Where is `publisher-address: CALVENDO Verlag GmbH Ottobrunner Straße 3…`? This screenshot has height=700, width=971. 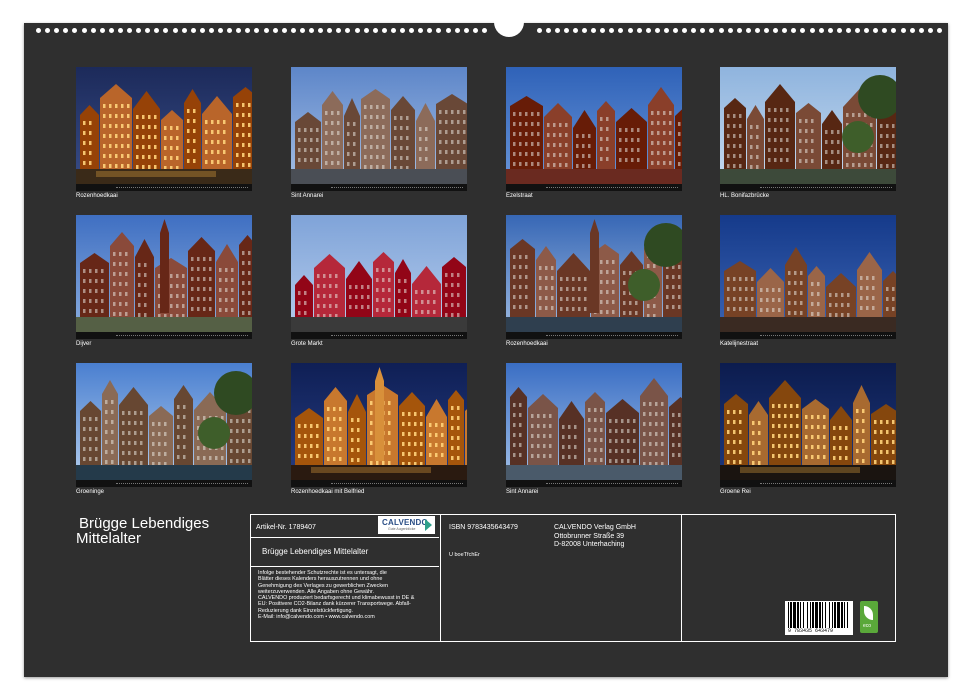 publisher-address: CALVENDO Verlag GmbH Ottobrunner Straße 3… is located at coordinates (595, 537).